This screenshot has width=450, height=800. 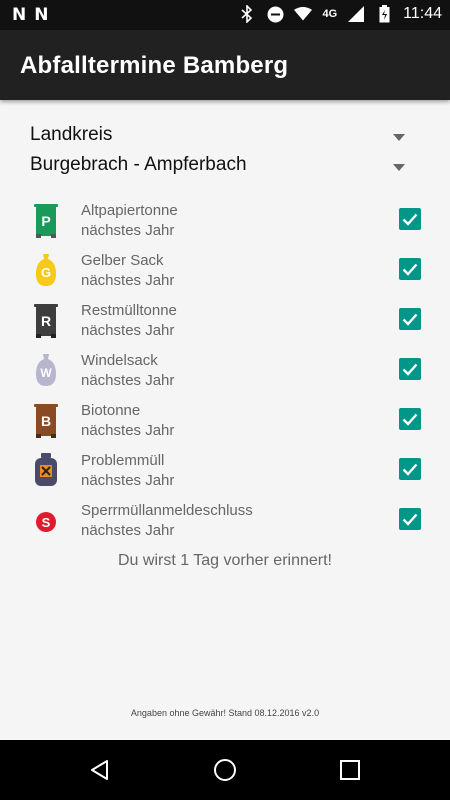 I want to click on item-name: Problemmüll, so click(x=123, y=460).